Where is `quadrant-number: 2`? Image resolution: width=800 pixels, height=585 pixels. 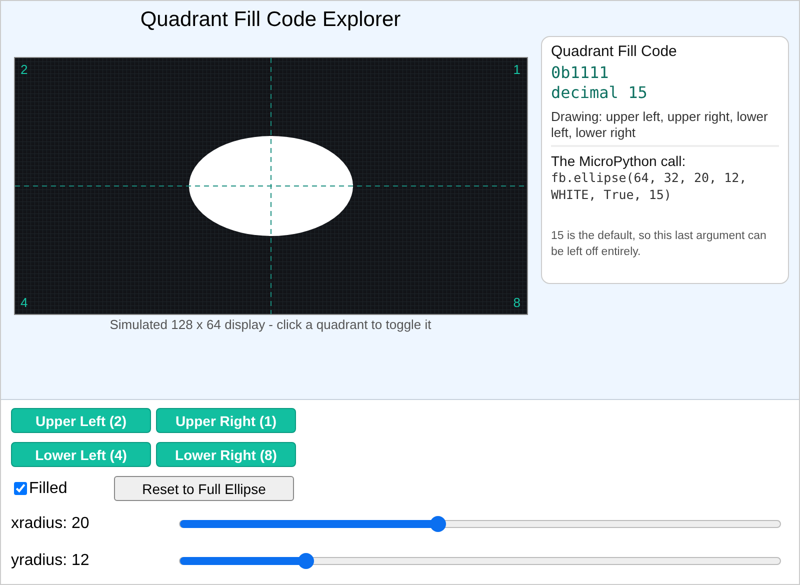 quadrant-number: 2 is located at coordinates (24, 69).